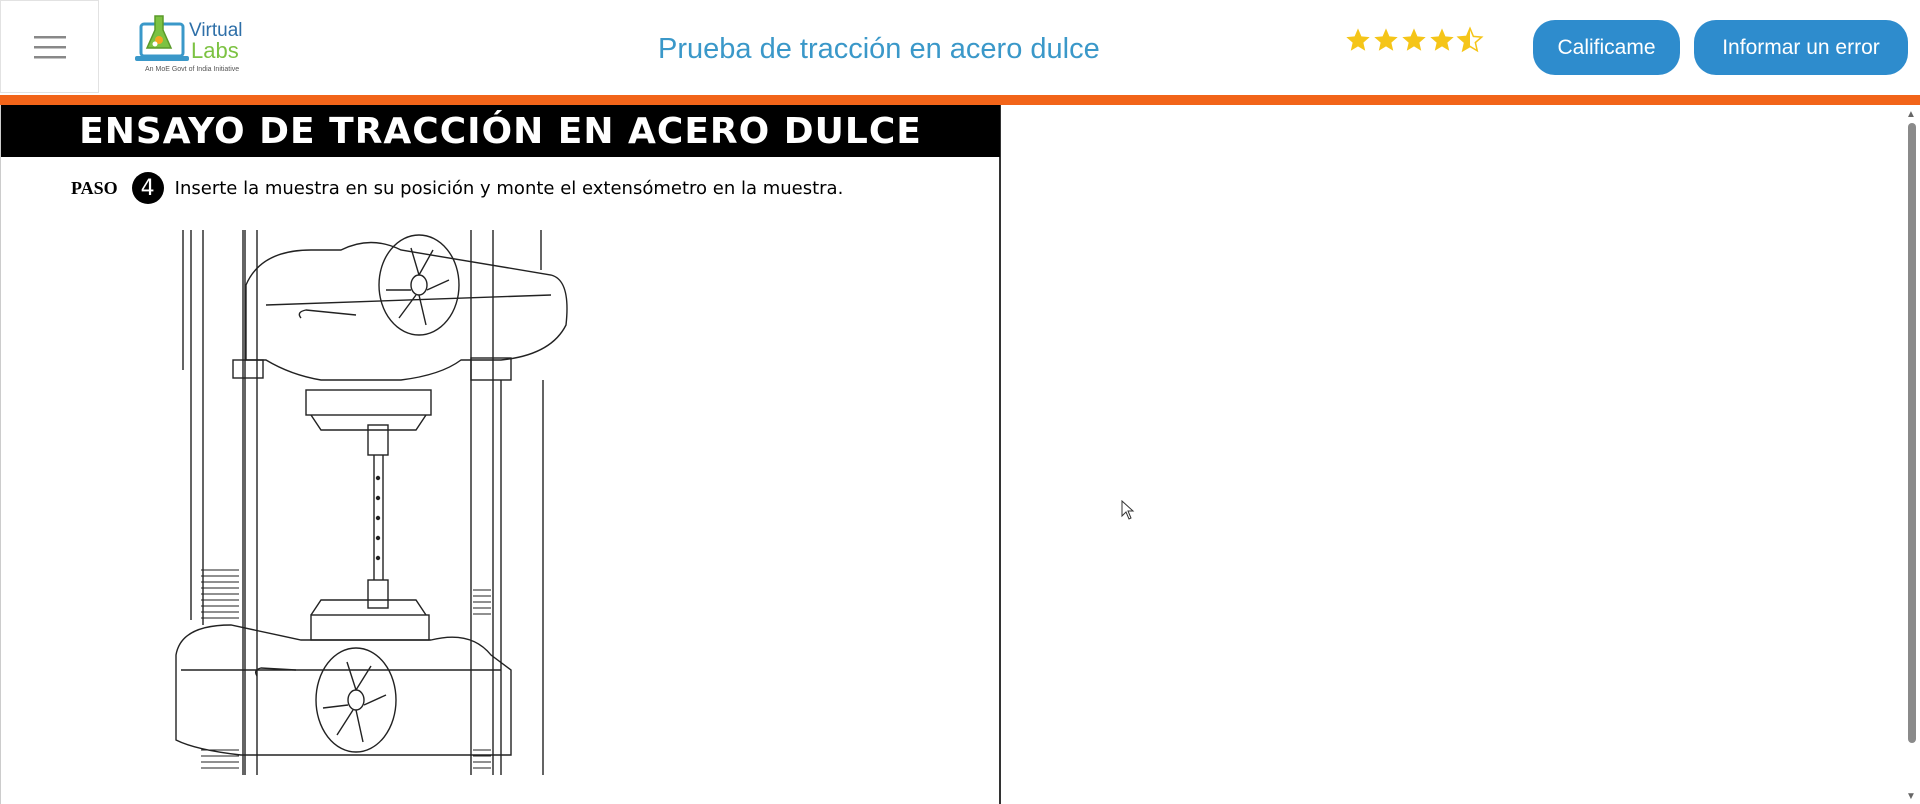  I want to click on report-error-button: Informar un error, so click(1801, 47).